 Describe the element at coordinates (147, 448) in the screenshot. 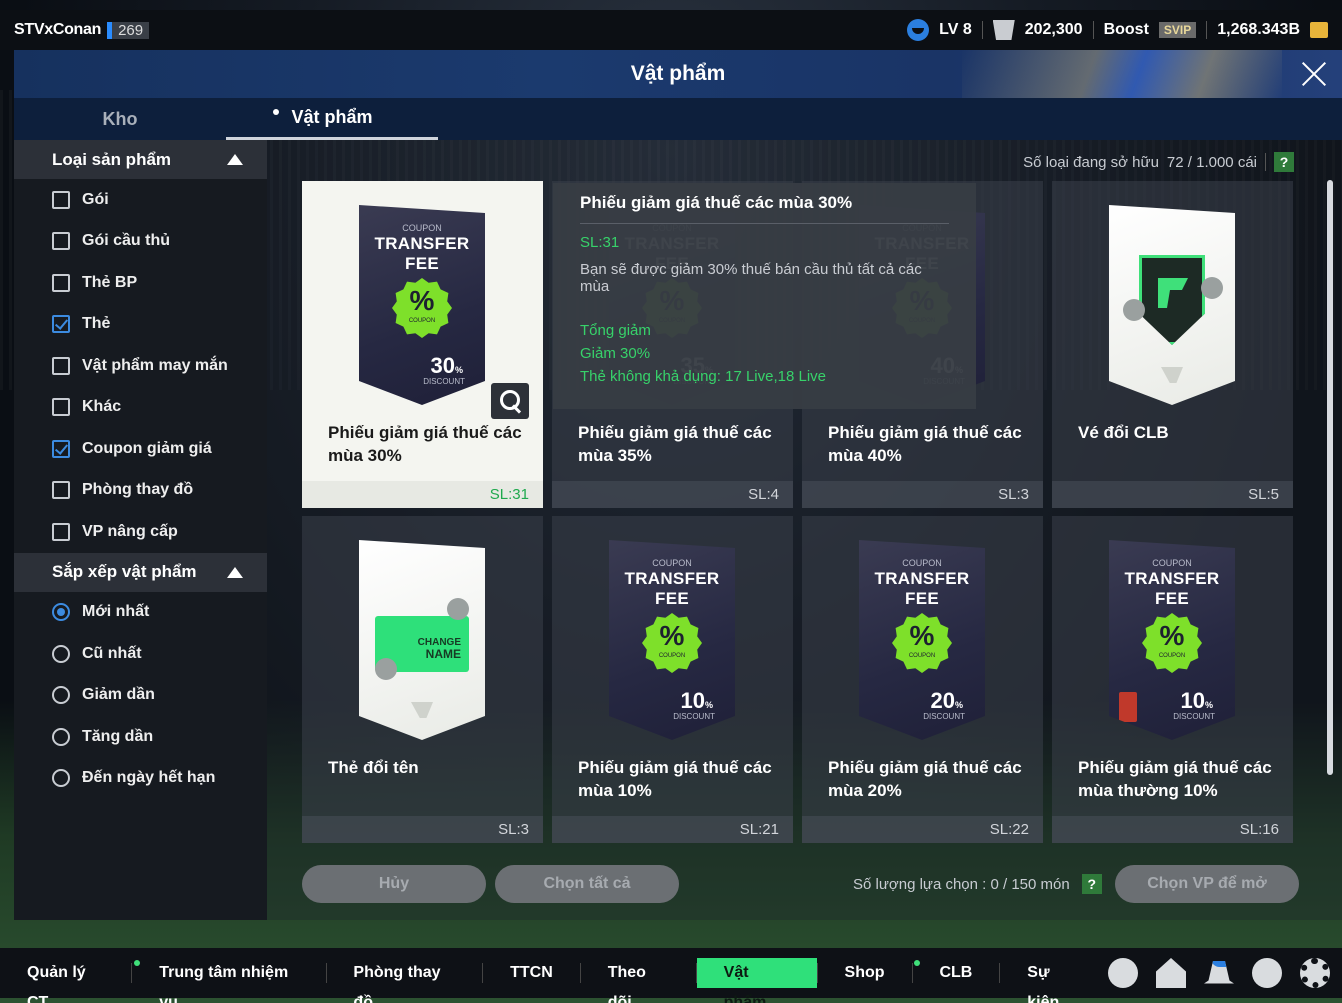

I see `filter-label: Coupon giảm giá` at that location.